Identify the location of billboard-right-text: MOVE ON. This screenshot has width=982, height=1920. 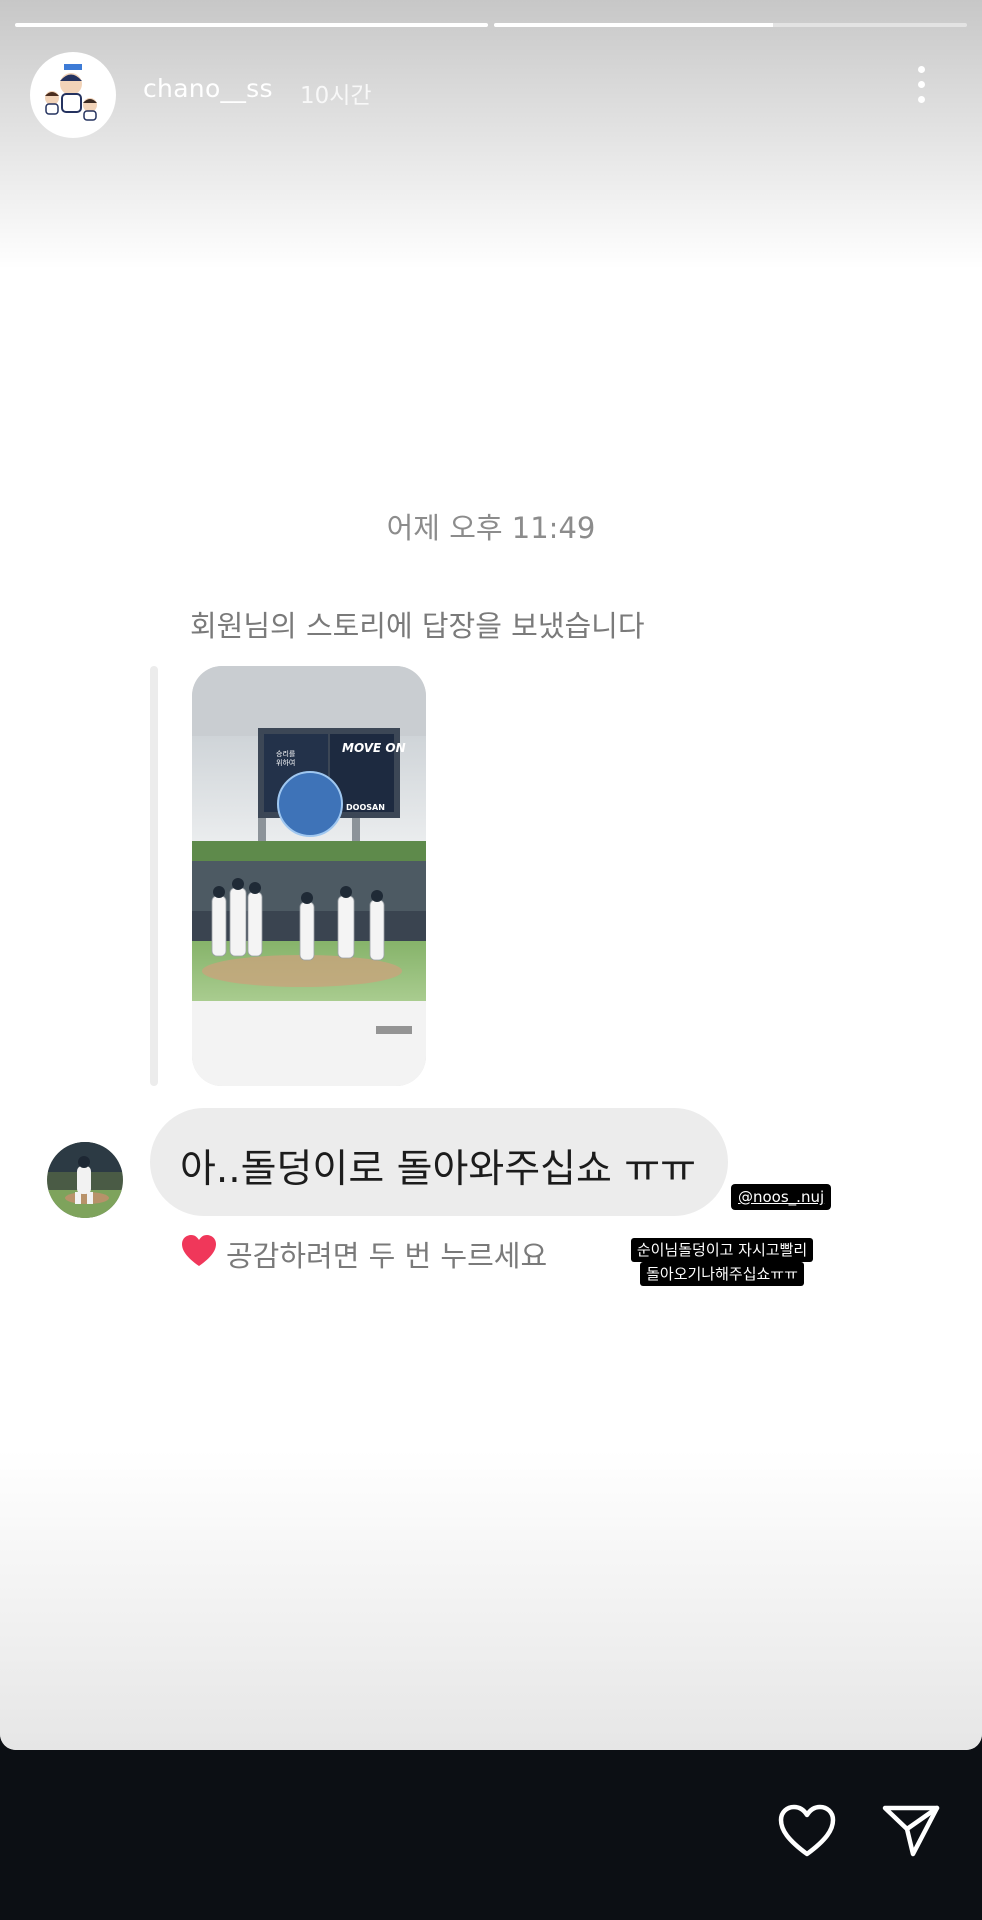
(374, 748).